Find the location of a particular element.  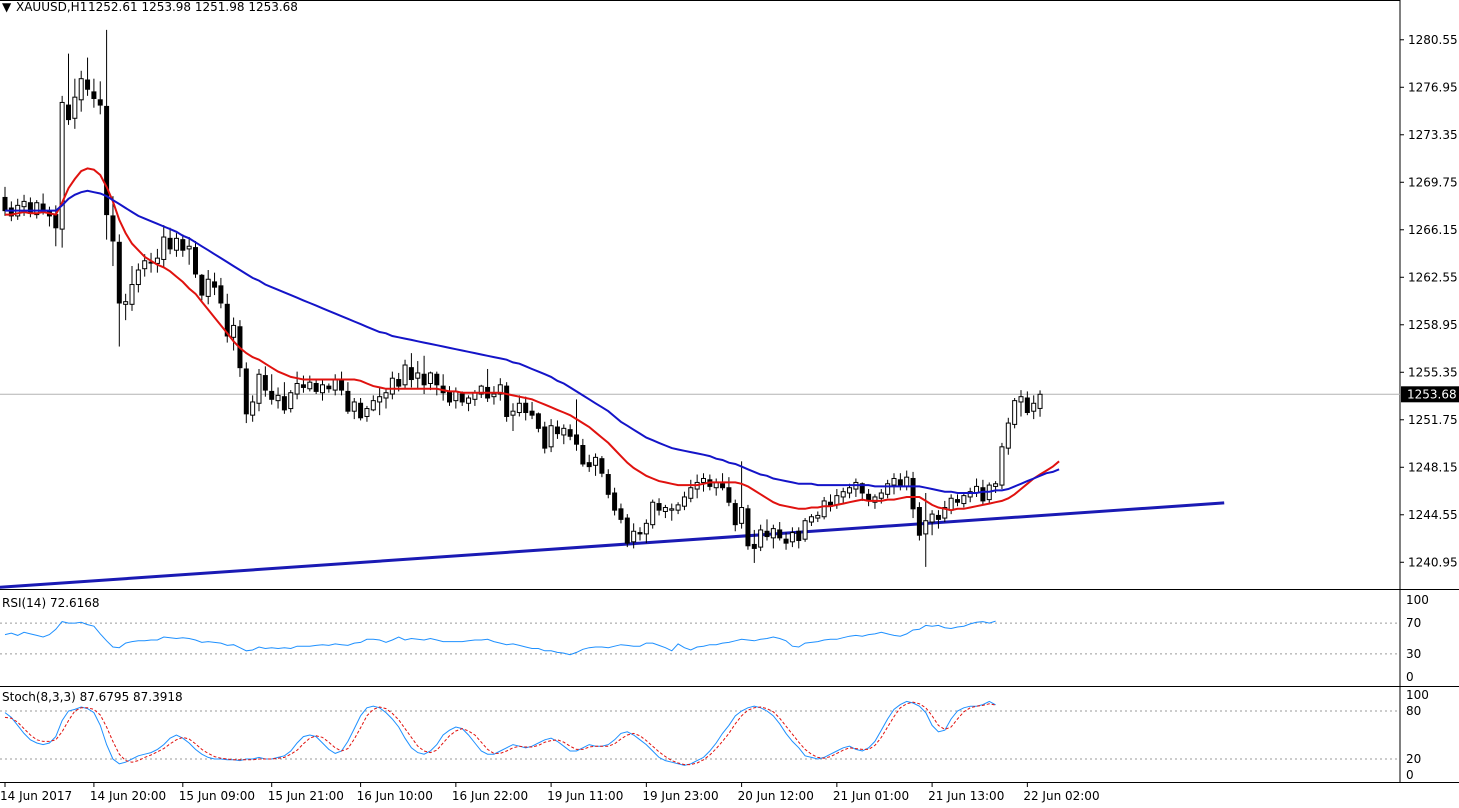

time-tick-label: 15 Jun 21:00 is located at coordinates (306, 796).